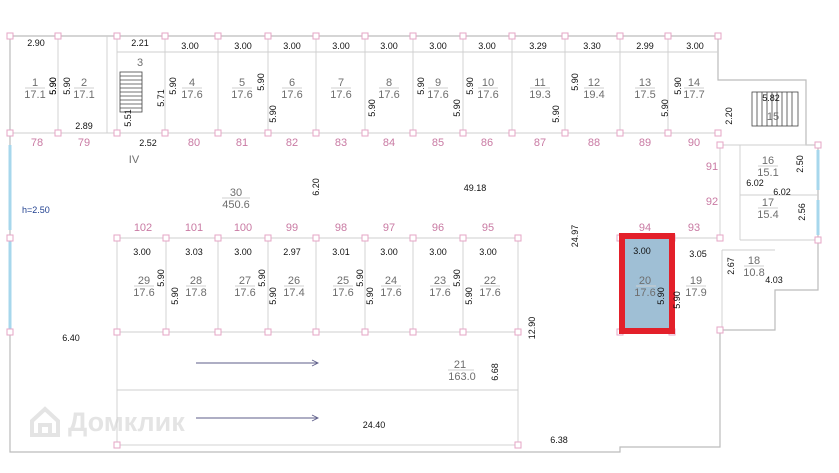 The width and height of the screenshot is (839, 473). What do you see at coordinates (389, 46) in the screenshot?
I see `top-room-8-width: 3.00` at bounding box center [389, 46].